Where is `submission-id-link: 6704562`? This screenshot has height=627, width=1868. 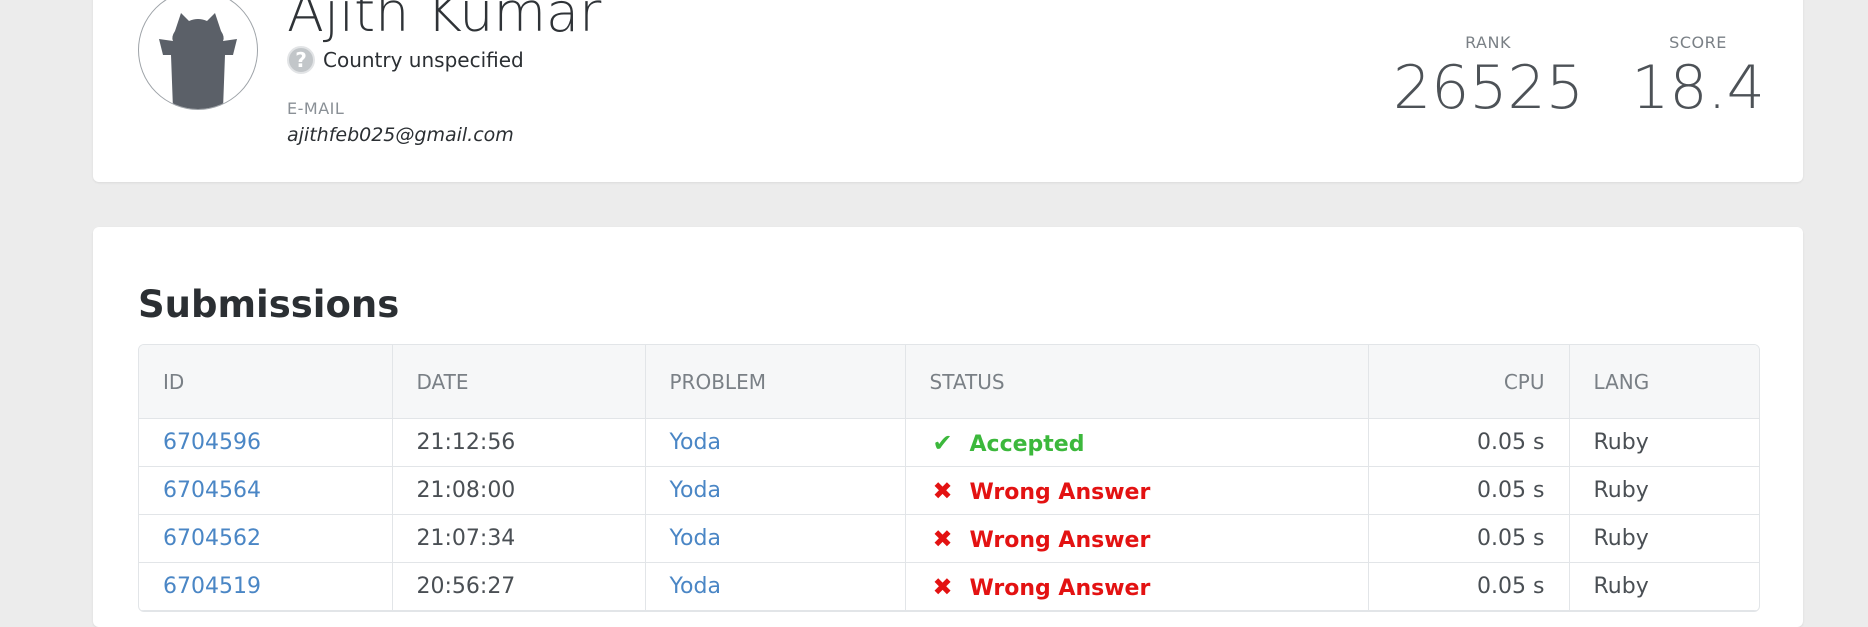 submission-id-link: 6704562 is located at coordinates (266, 538).